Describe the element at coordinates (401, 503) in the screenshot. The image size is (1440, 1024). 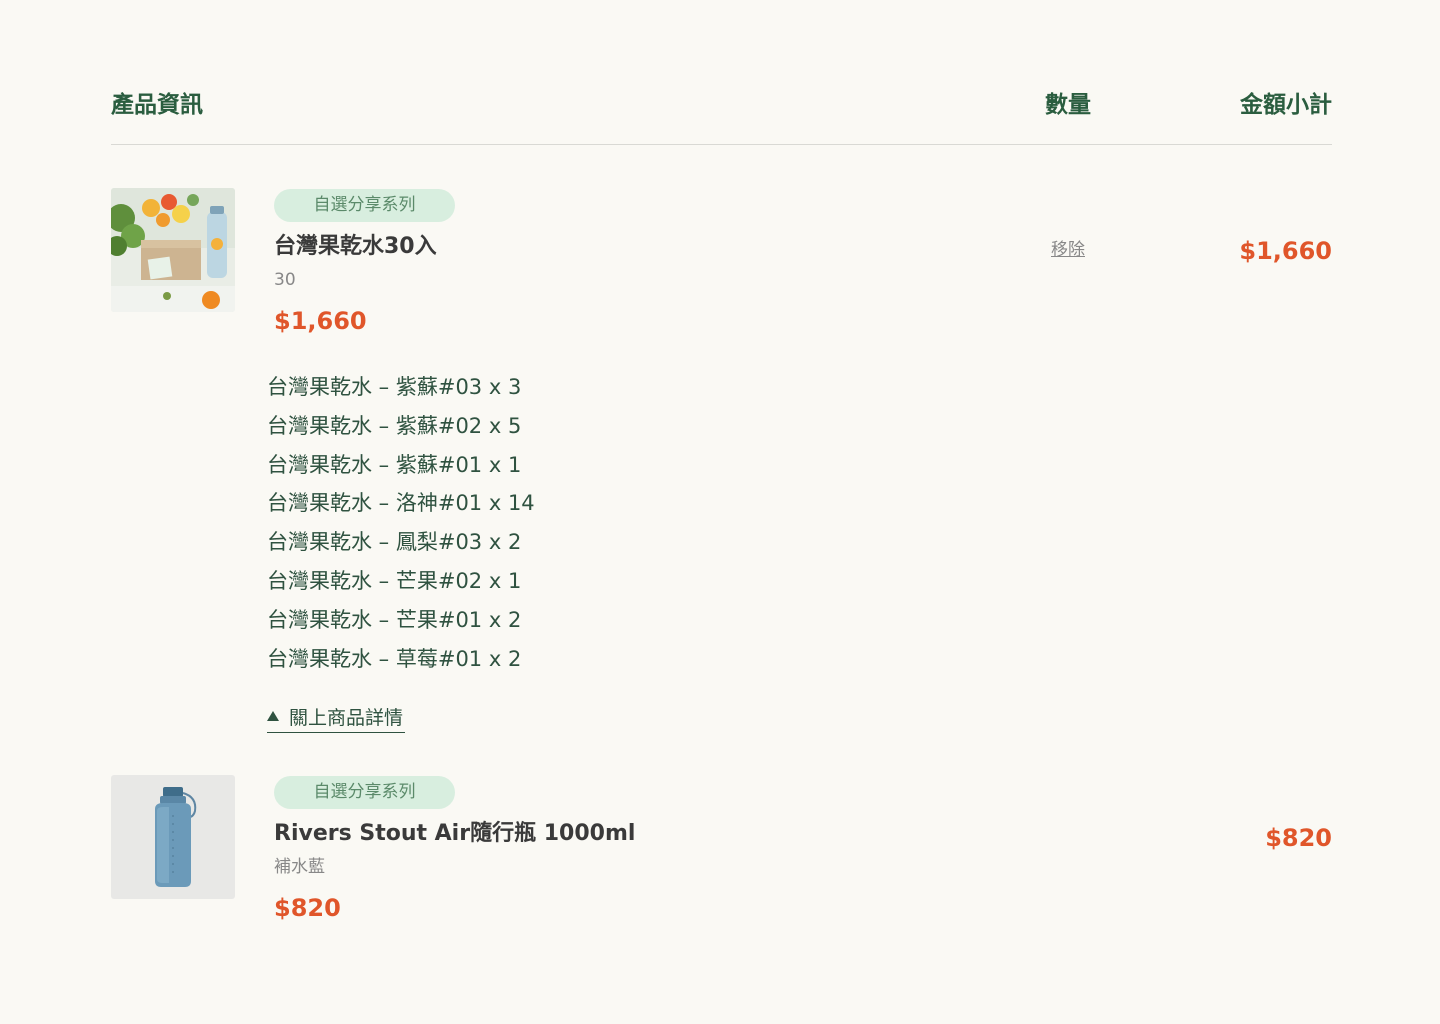
I see `detail-item: 台灣果乾水 – 洛神#01 x 14` at that location.